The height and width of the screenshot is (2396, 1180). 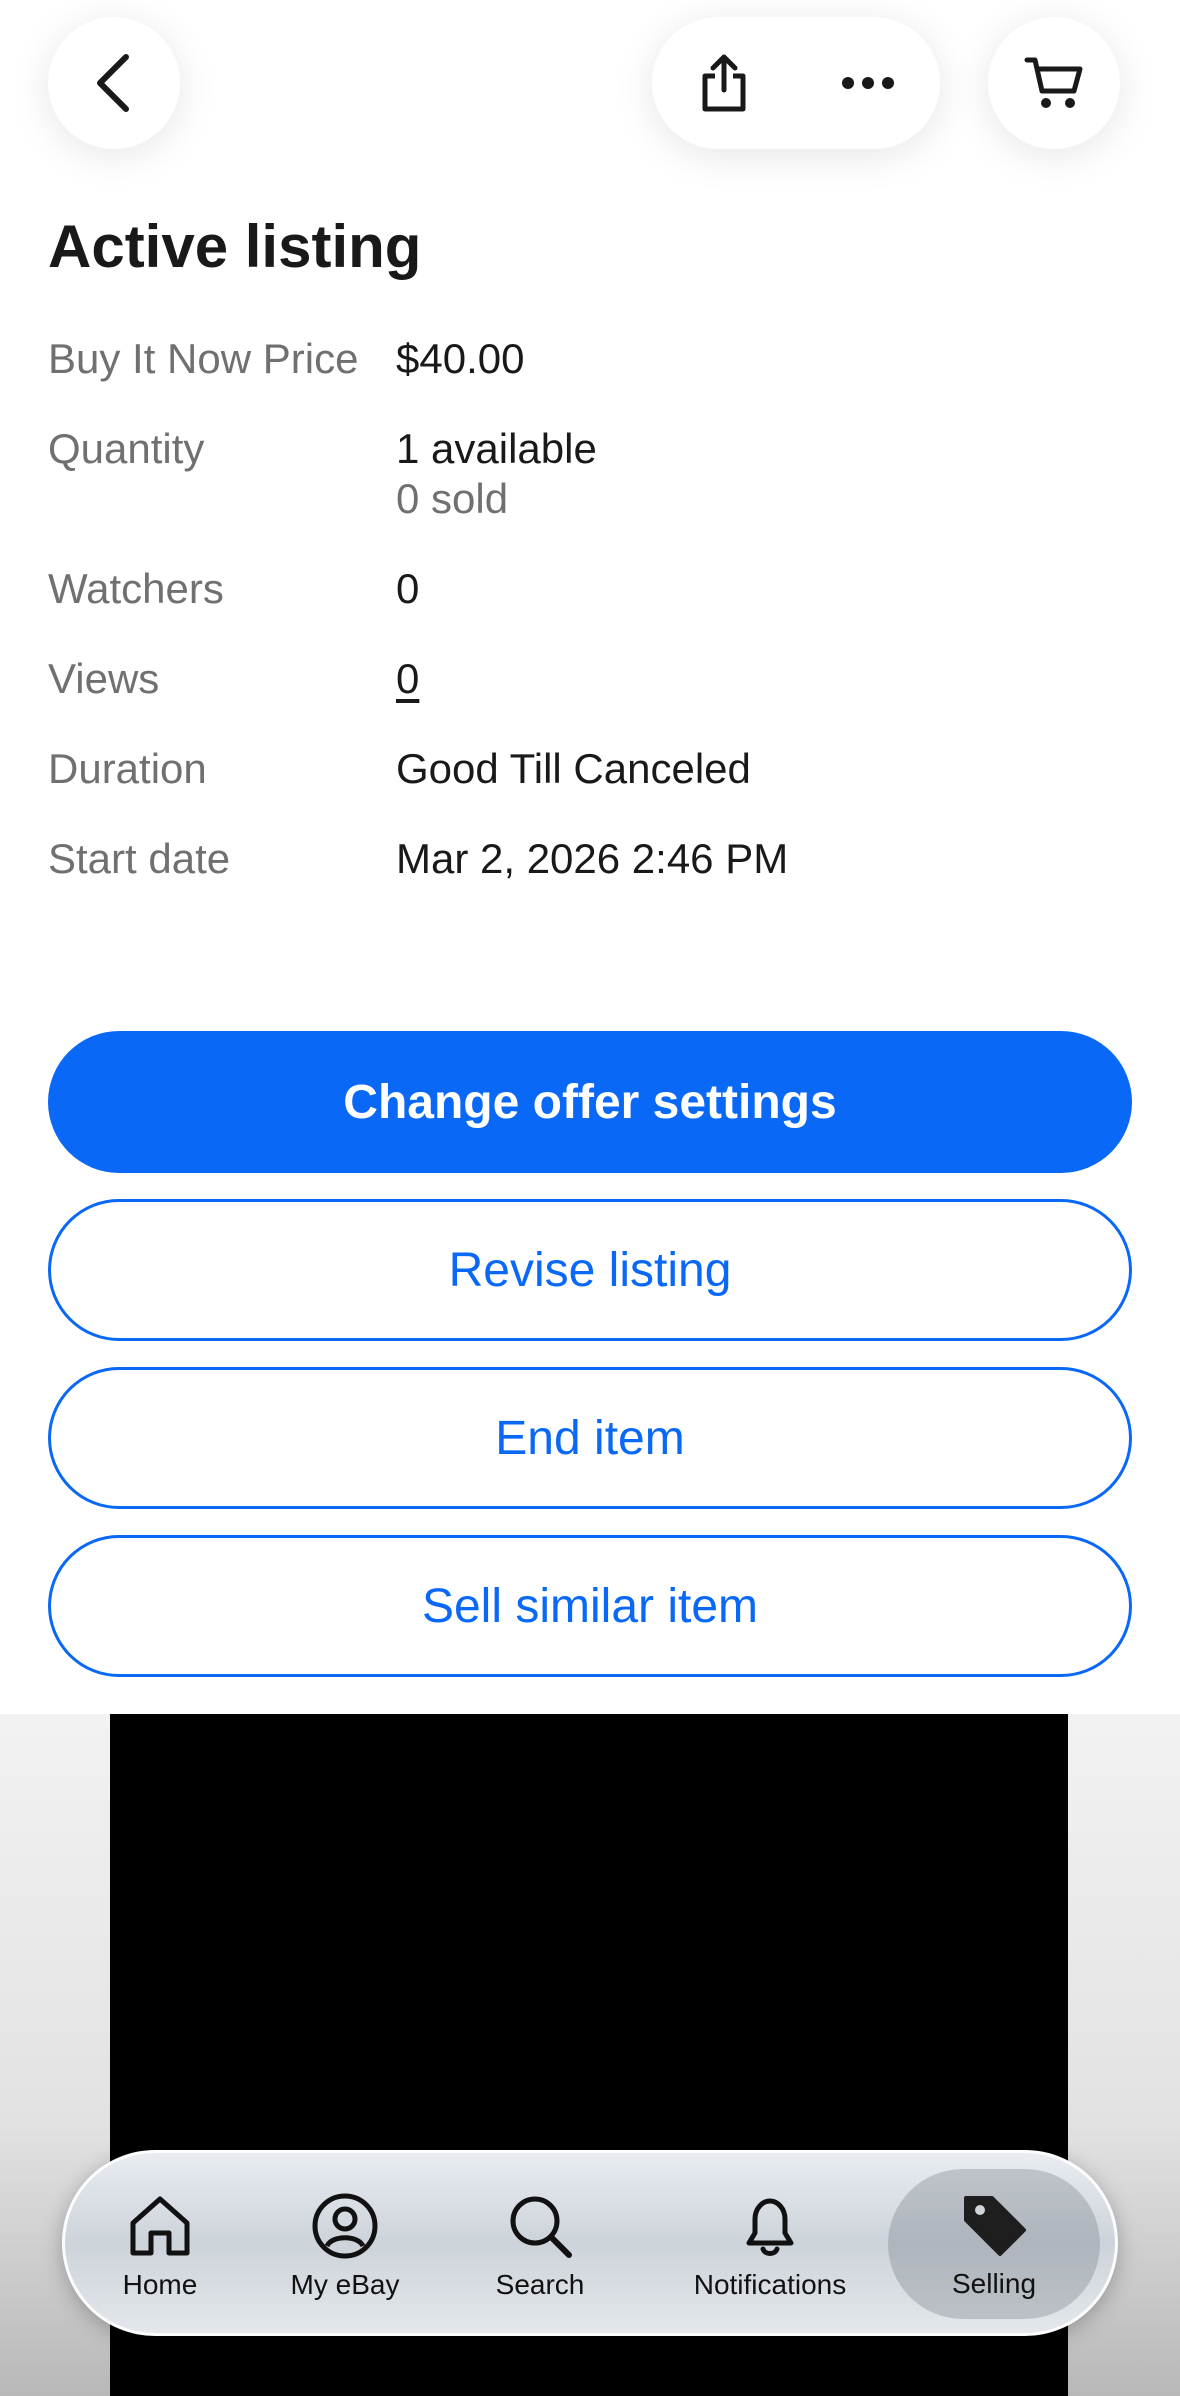 I want to click on nav-my-ebay: My eBay, so click(x=345, y=2246).